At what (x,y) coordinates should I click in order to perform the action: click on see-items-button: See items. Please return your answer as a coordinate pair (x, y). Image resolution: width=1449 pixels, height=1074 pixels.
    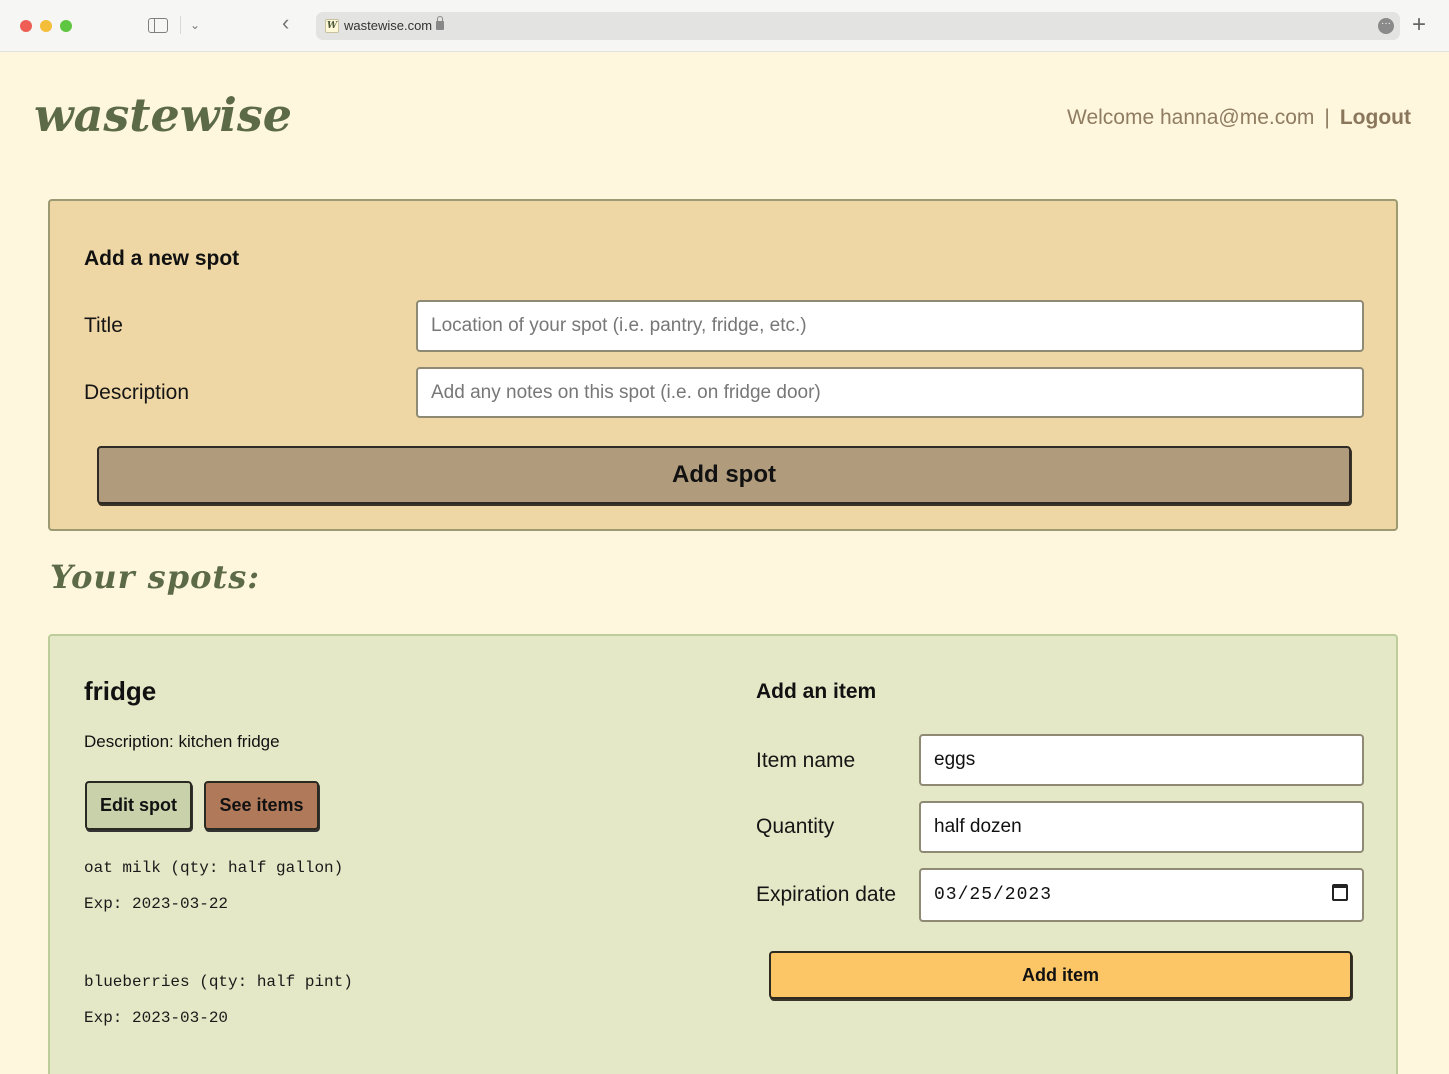
    Looking at the image, I should click on (261, 805).